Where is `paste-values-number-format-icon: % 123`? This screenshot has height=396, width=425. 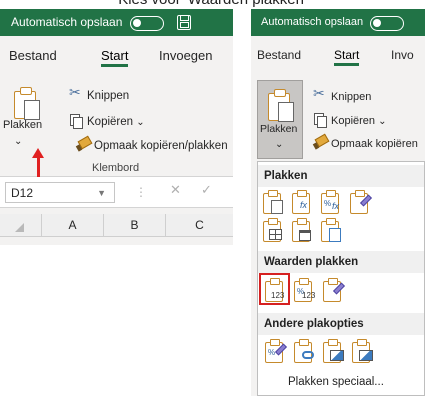 paste-values-number-format-icon: % 123 is located at coordinates (305, 290).